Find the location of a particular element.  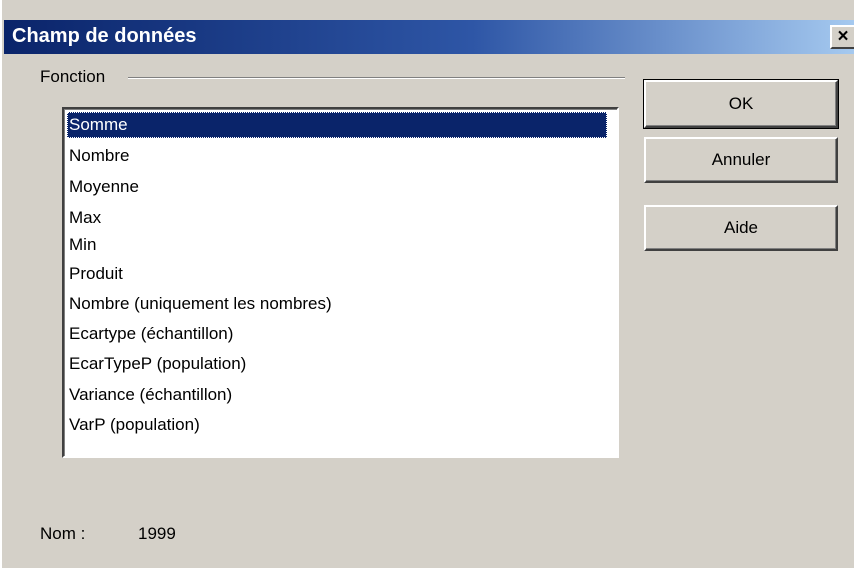

title-bar: Champ de données × is located at coordinates (429, 37).